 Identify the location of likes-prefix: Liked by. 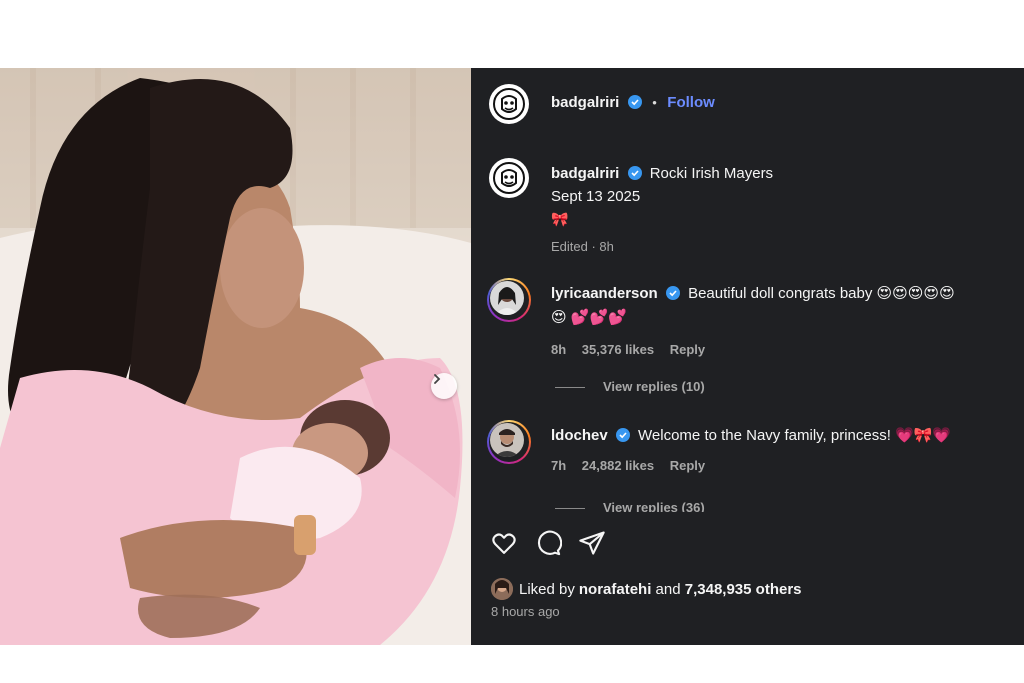
(547, 589).